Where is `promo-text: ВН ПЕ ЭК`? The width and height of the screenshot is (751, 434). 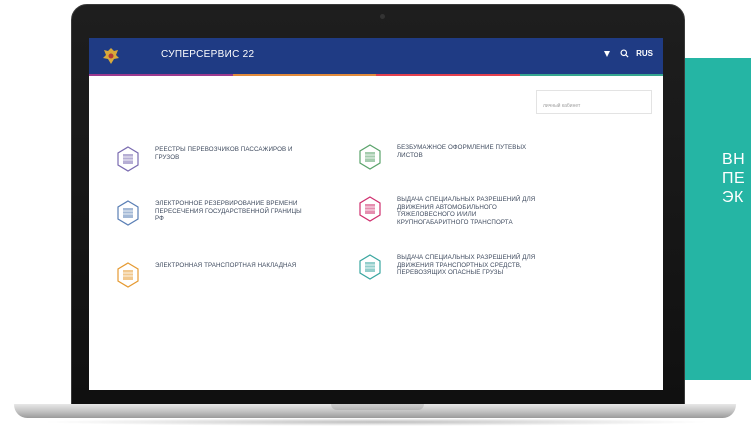
promo-text: ВН ПЕ ЭК is located at coordinates (733, 178).